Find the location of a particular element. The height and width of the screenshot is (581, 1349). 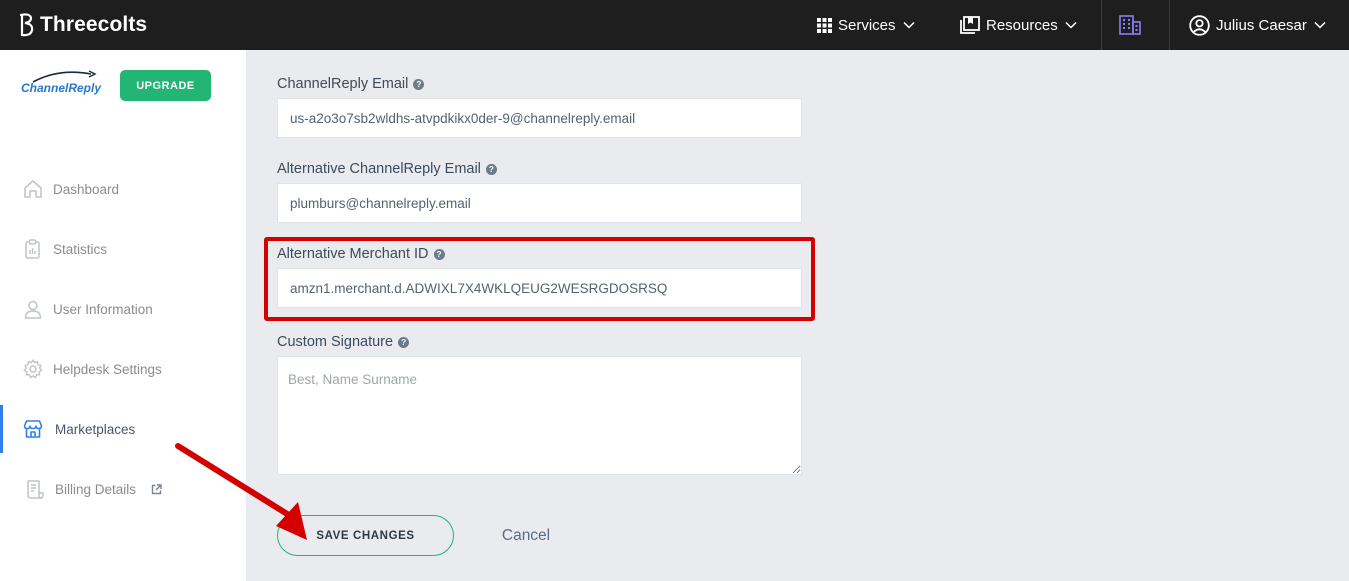

resources-label: Resources is located at coordinates (1022, 25).